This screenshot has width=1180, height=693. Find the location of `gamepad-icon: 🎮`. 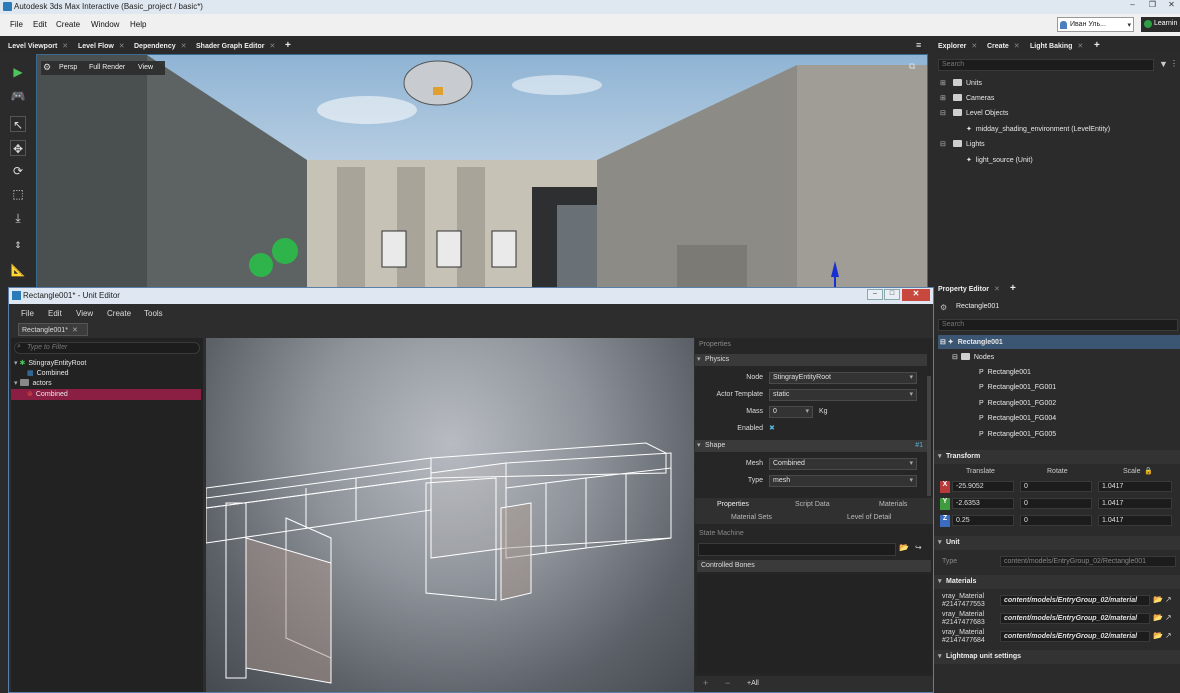

gamepad-icon: 🎮 is located at coordinates (18, 96).